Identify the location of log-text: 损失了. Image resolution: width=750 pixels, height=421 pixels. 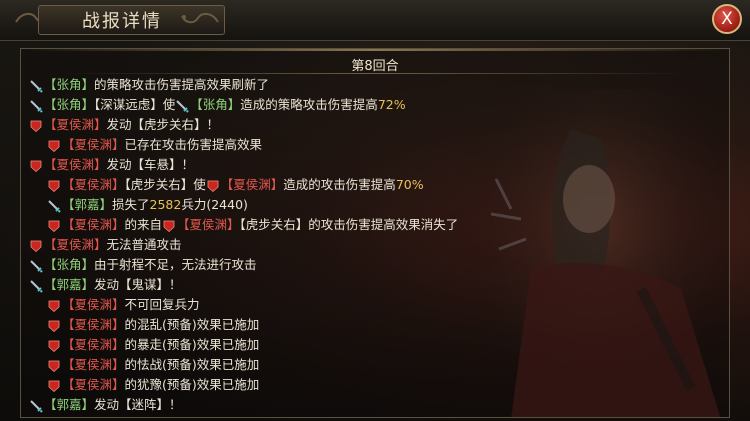
(131, 204).